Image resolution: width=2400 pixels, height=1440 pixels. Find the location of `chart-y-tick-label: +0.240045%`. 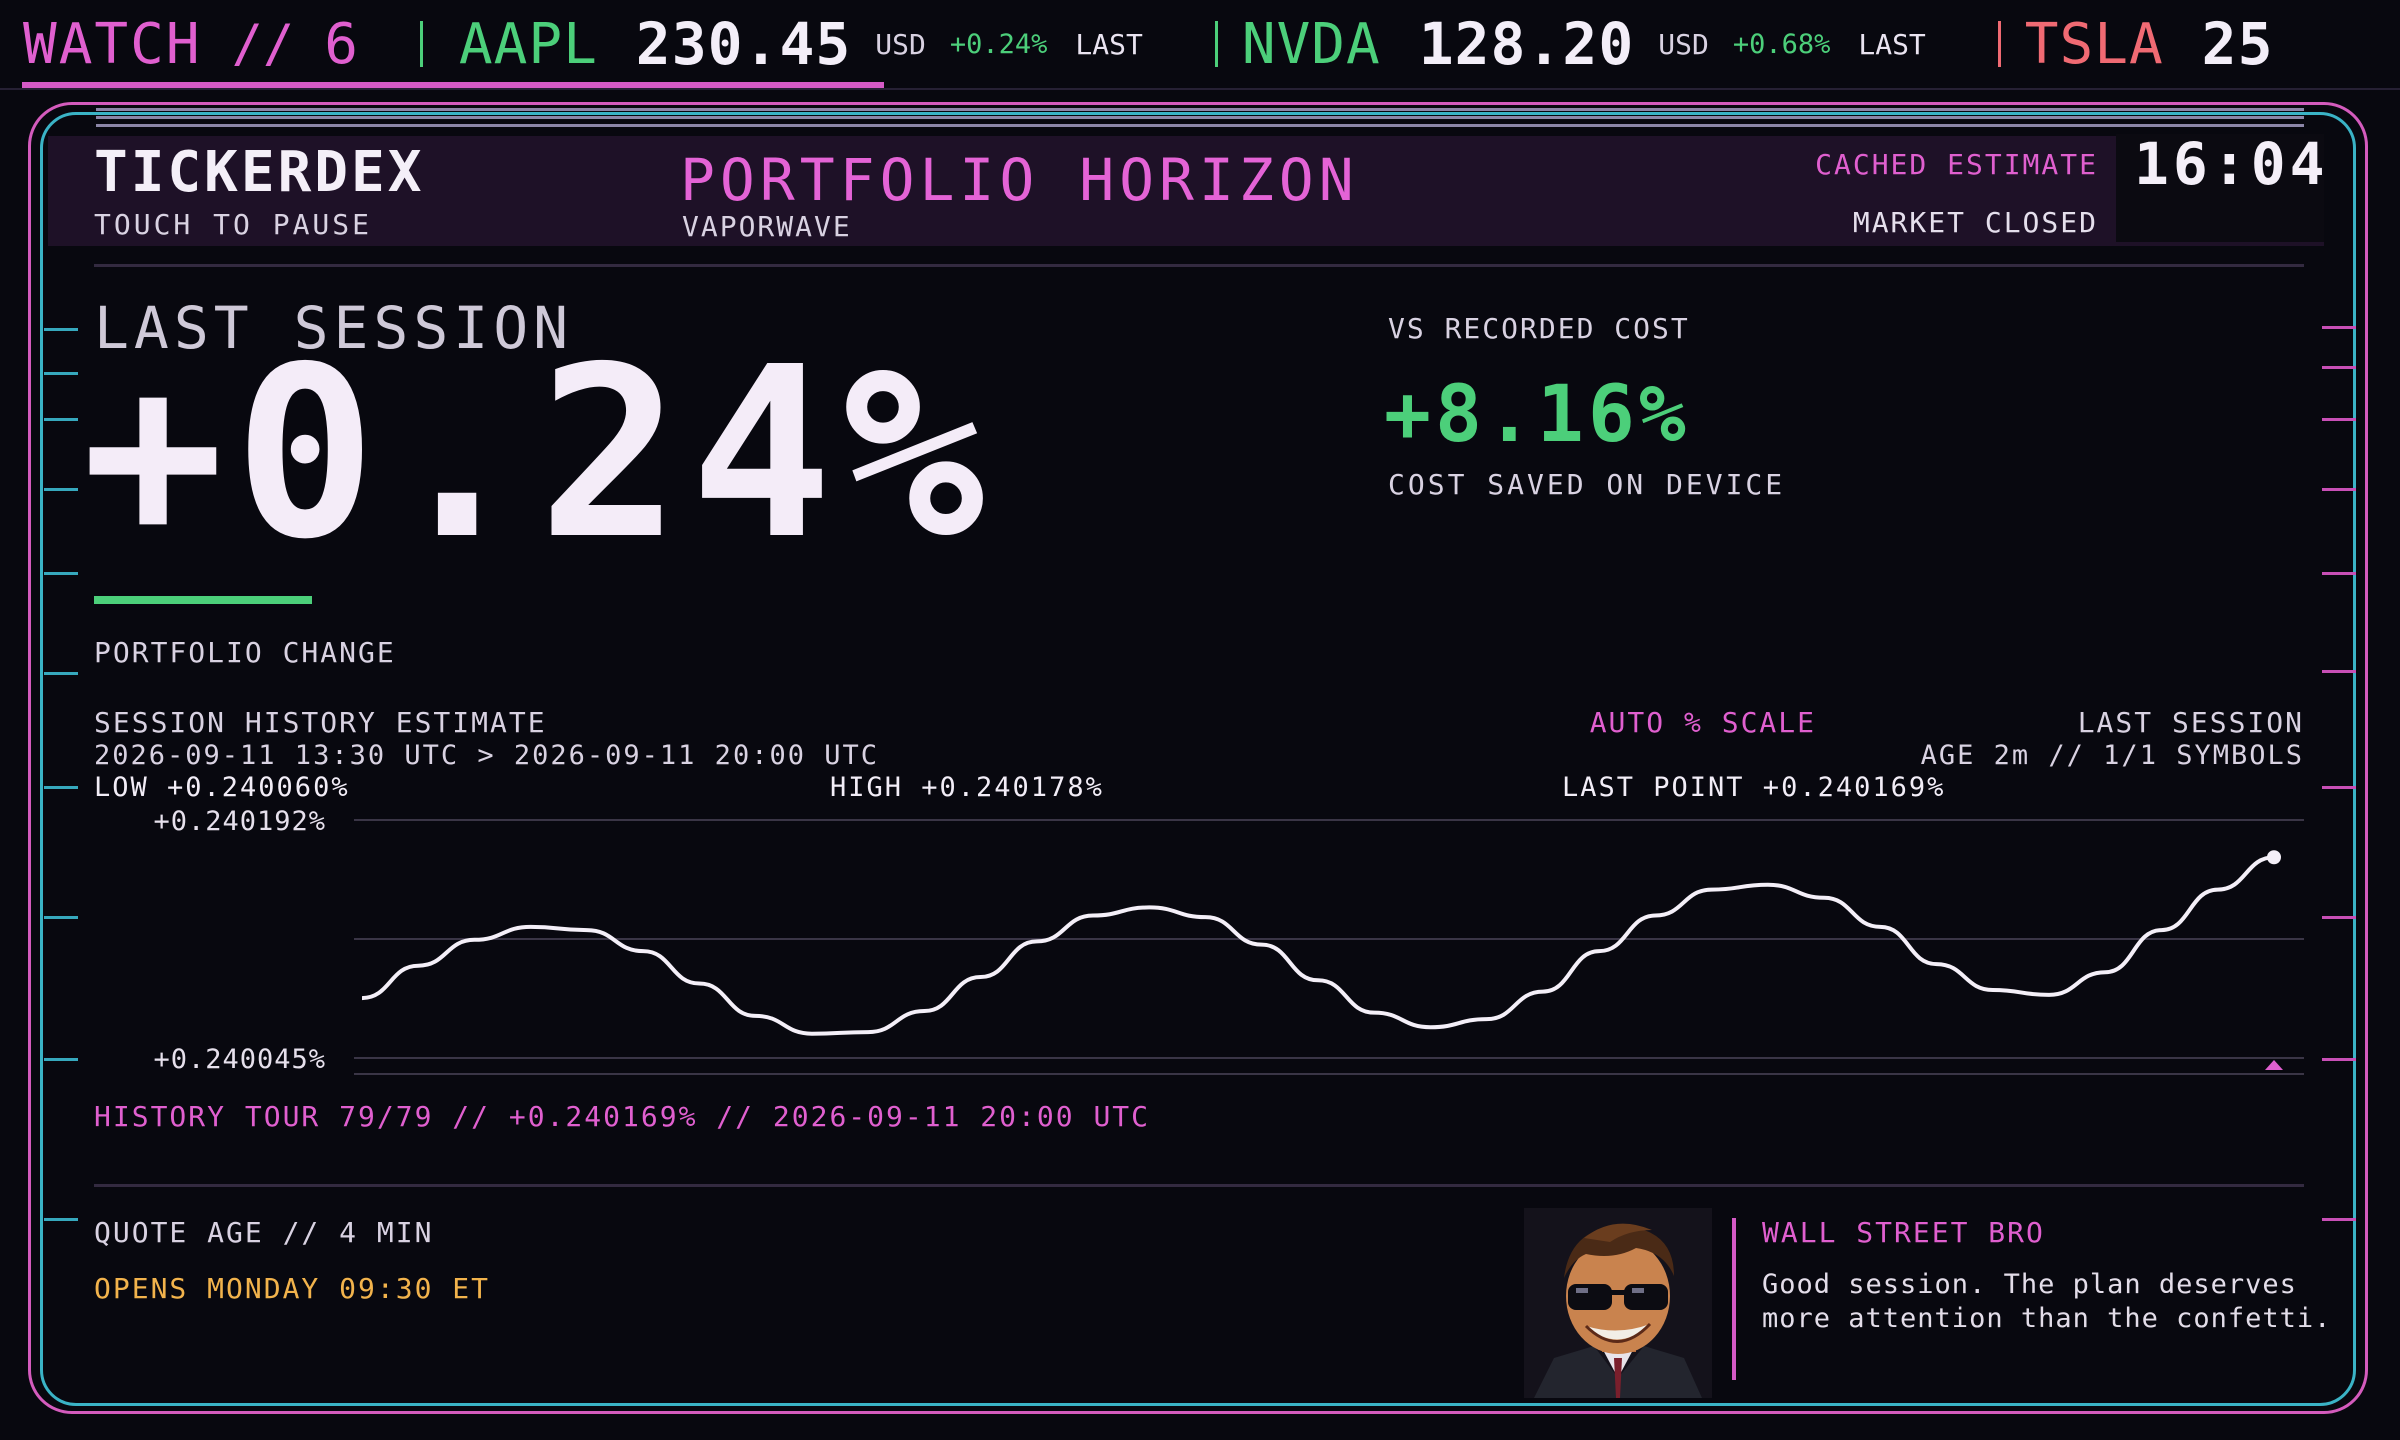

chart-y-tick-label: +0.240045% is located at coordinates (239, 1059).